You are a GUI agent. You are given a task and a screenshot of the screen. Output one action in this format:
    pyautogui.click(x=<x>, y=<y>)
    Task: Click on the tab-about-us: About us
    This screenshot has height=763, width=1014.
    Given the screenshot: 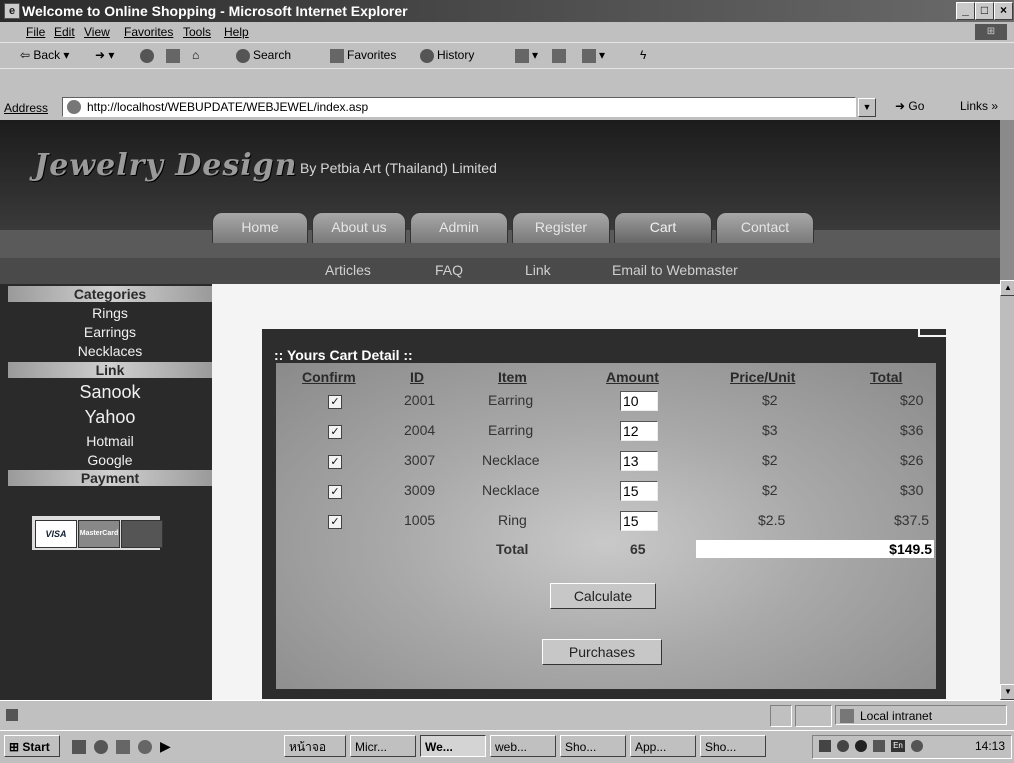 What is the action you would take?
    pyautogui.click(x=359, y=227)
    